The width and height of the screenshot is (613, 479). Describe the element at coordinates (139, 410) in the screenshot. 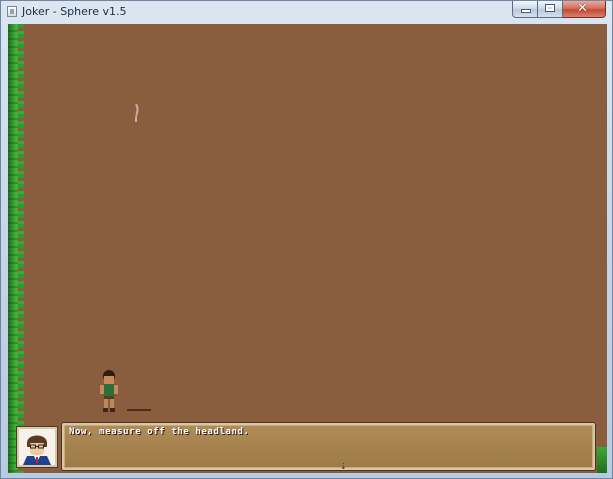

I see `measuring-stick` at that location.